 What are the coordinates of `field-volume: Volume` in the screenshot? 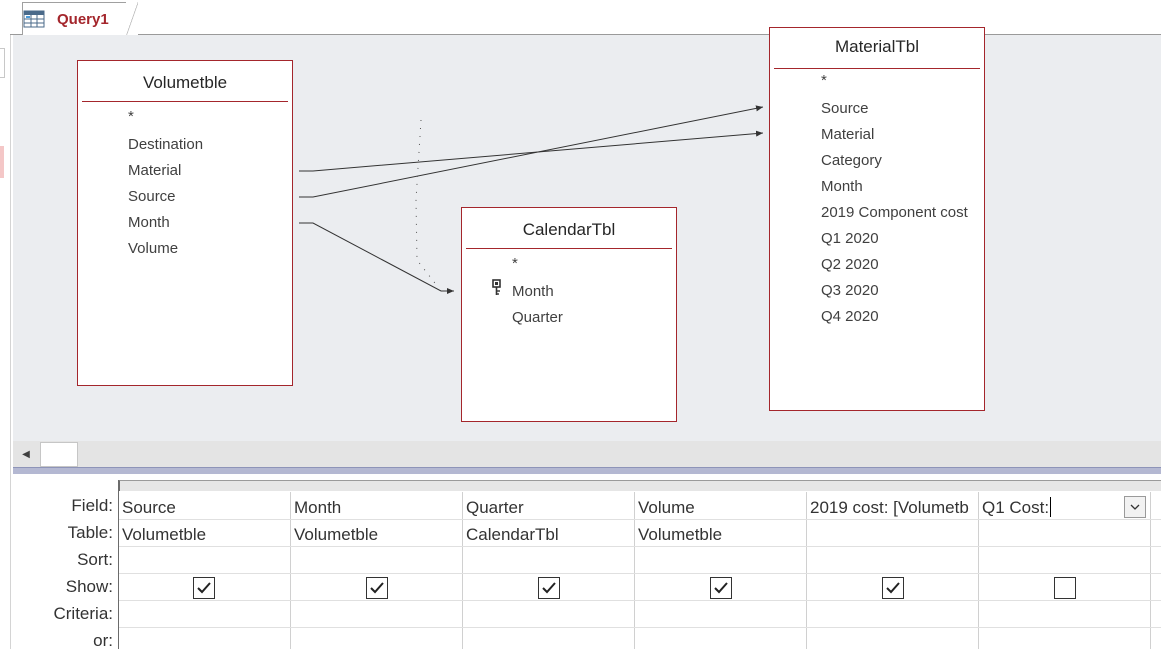 It's located at (153, 248).